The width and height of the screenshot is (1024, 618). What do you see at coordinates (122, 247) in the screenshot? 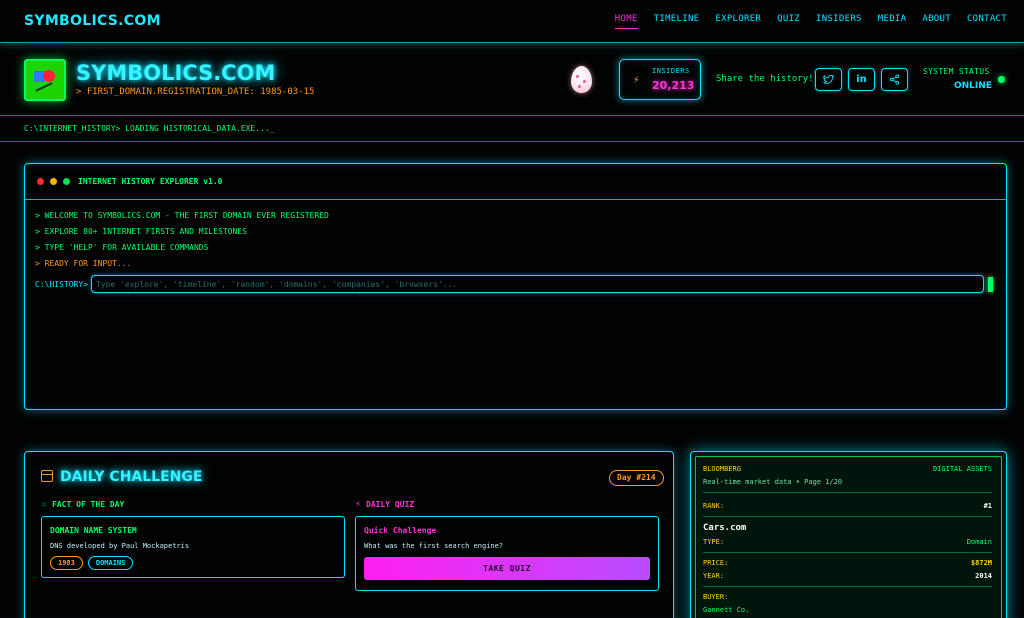
I see `terminal-line: > TYPE 'HELP' FOR AVAILABLE COMMANDS` at bounding box center [122, 247].